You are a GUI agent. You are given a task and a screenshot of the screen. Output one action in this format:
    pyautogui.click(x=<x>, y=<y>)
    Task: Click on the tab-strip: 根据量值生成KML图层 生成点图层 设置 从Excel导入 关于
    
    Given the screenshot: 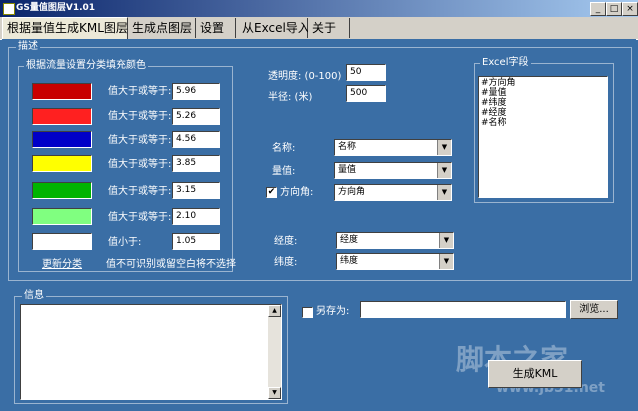 What is the action you would take?
    pyautogui.click(x=319, y=28)
    